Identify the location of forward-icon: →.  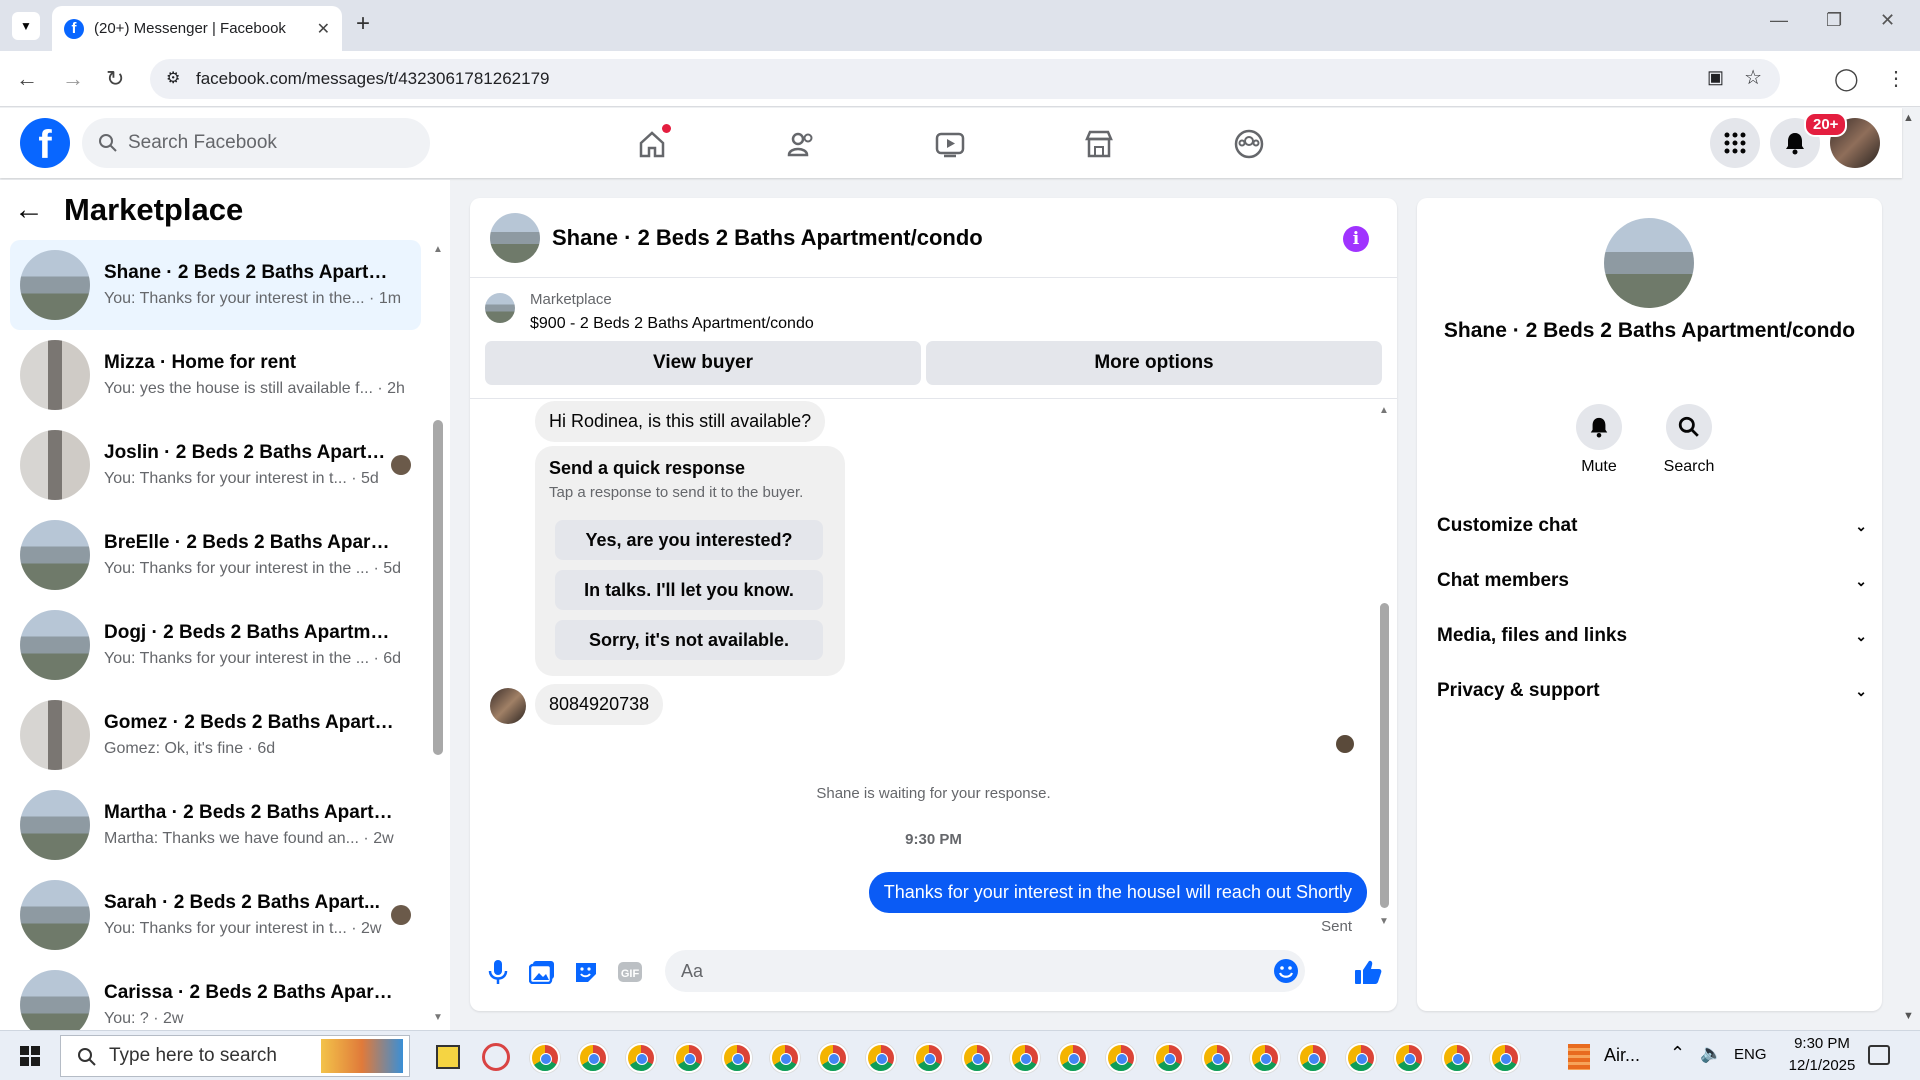
(73, 79).